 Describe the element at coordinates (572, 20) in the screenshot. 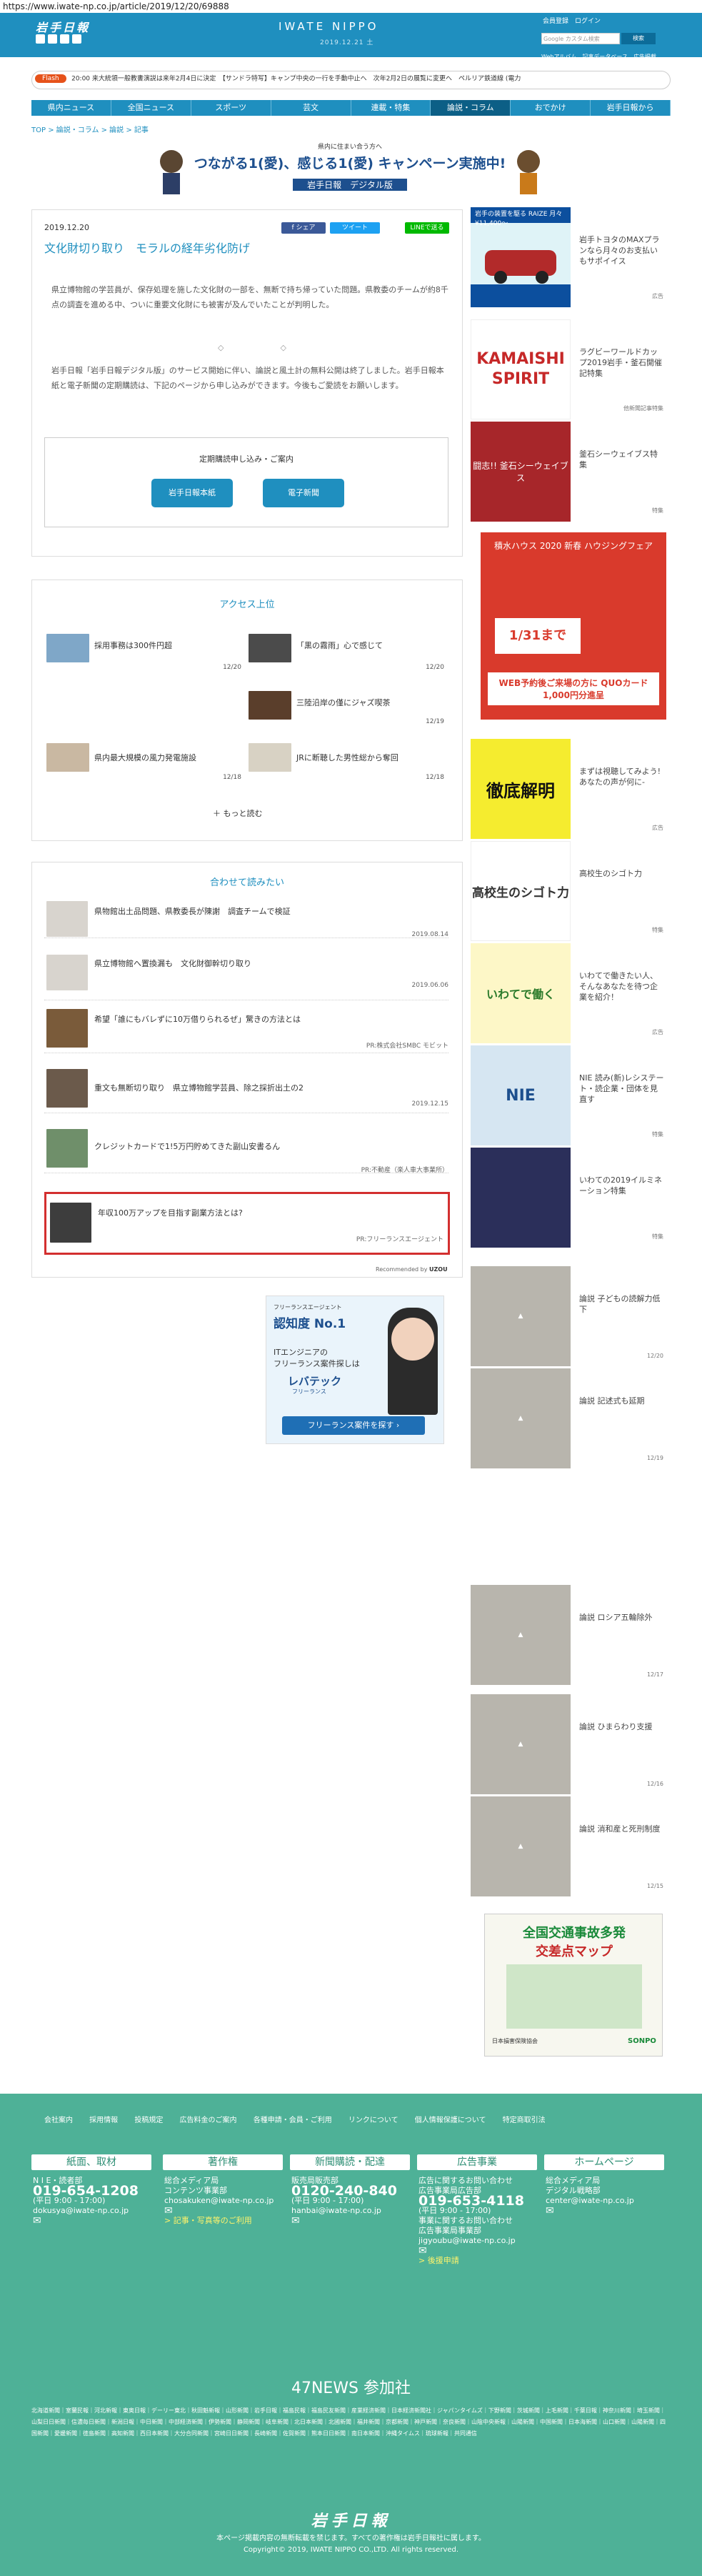

I see `login-links: 会員登録 ログイン` at that location.